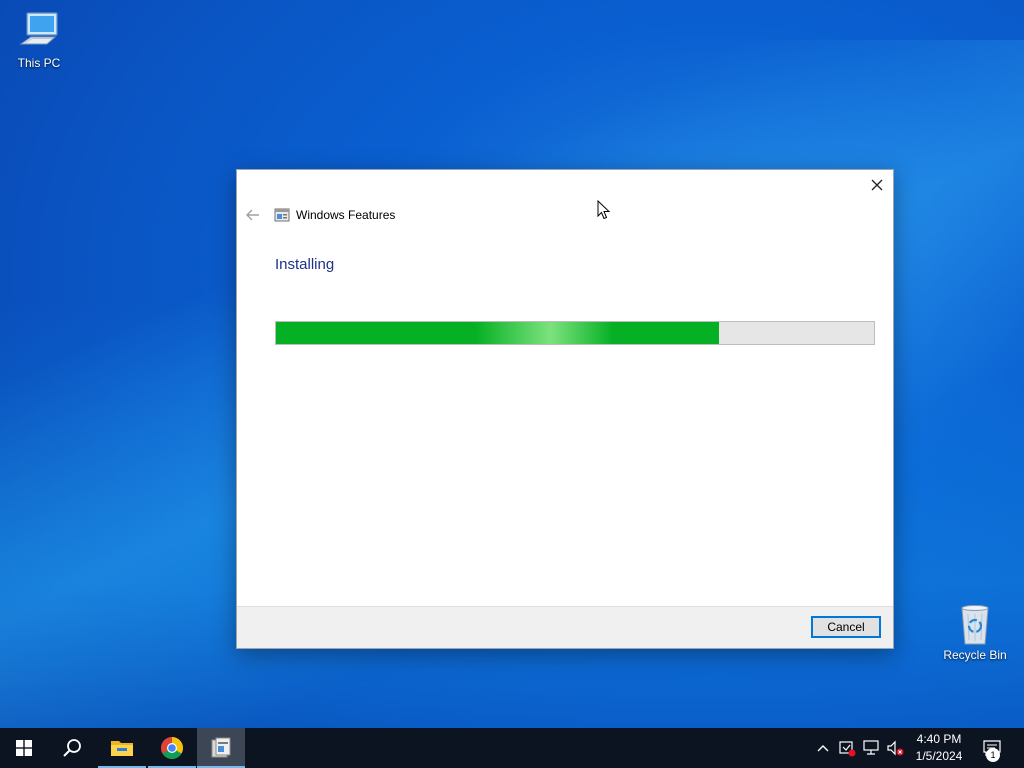 The image size is (1024, 768). Describe the element at coordinates (975, 625) in the screenshot. I see `recycle-bin-icon` at that location.